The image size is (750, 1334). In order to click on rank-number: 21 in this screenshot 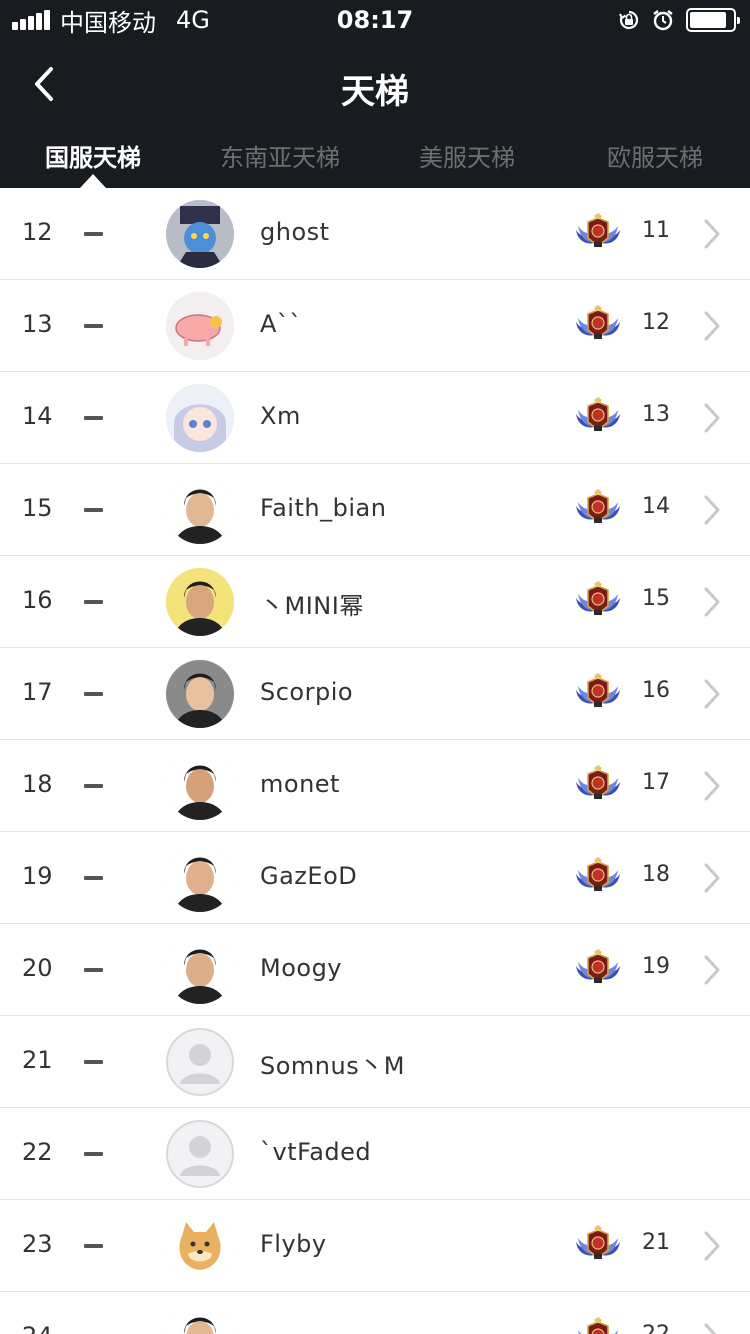, I will do `click(37, 1060)`.